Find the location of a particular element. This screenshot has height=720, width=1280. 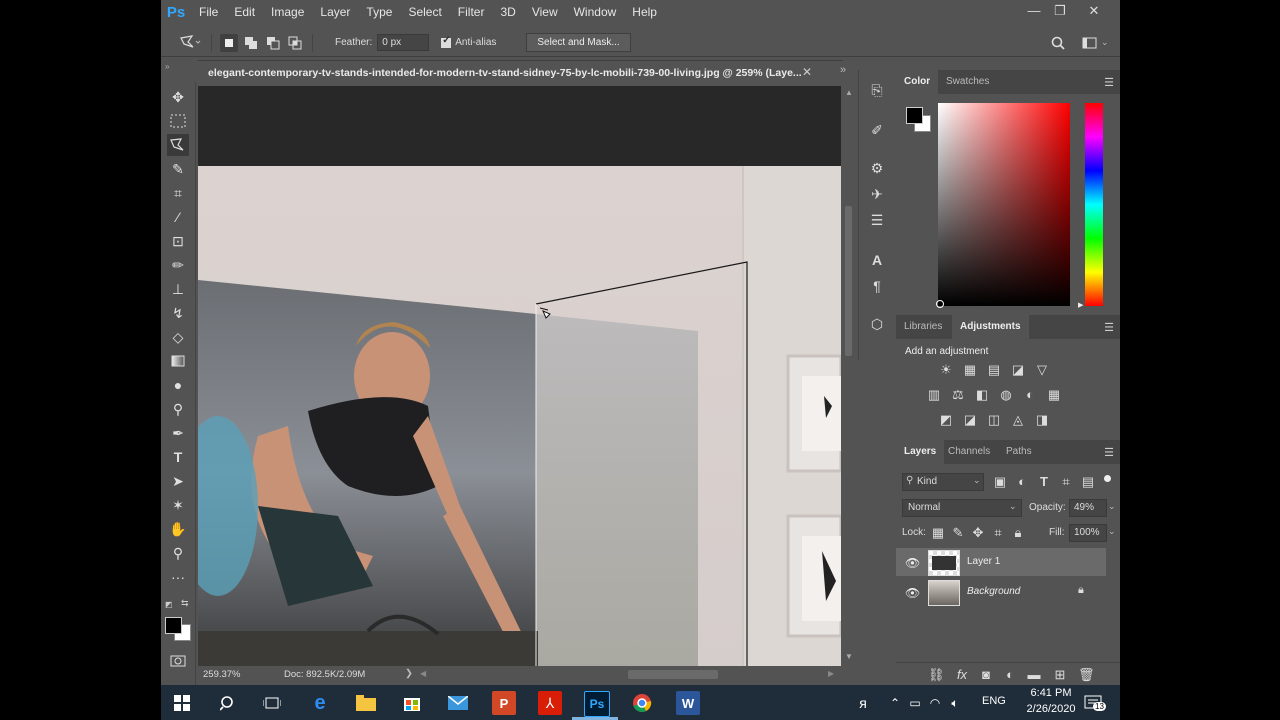

edge-browser-icon: e is located at coordinates (320, 703).